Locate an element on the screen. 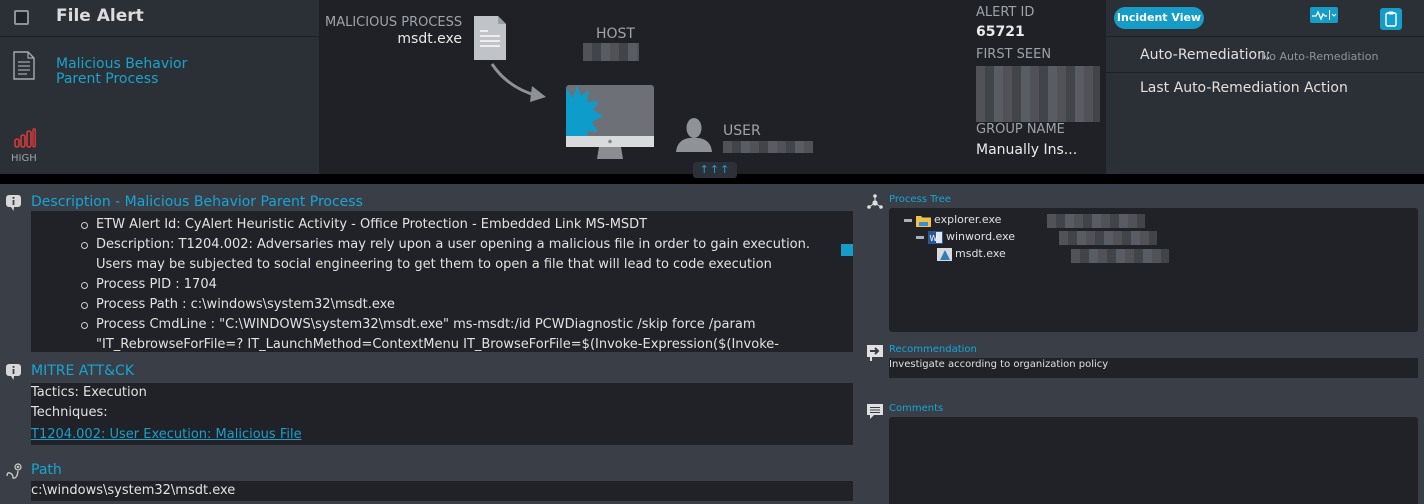 The width and height of the screenshot is (1424, 504). clipboard-icon is located at coordinates (1391, 19).